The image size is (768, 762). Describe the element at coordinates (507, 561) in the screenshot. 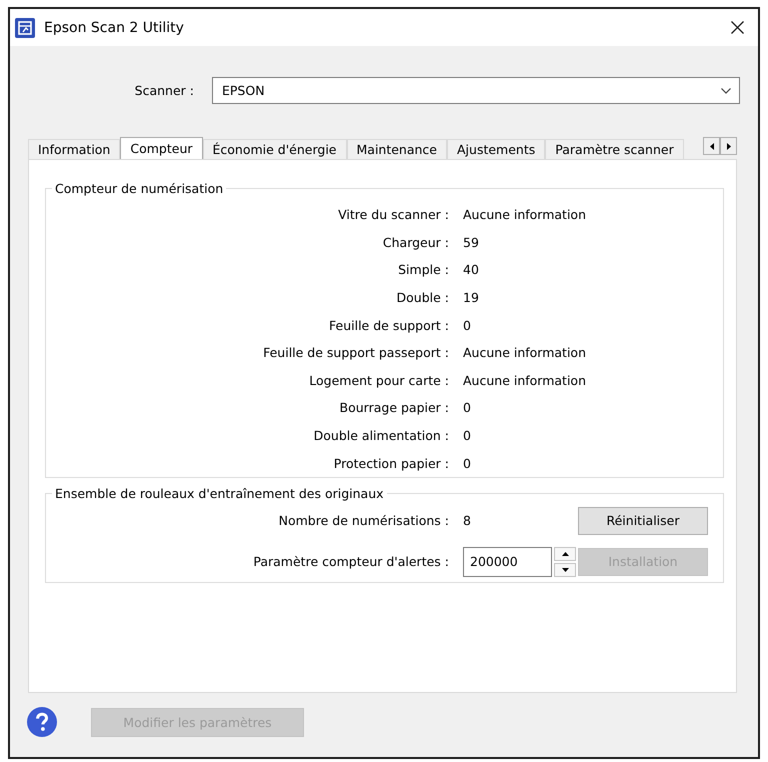

I see `alert-count-field: 200000` at that location.